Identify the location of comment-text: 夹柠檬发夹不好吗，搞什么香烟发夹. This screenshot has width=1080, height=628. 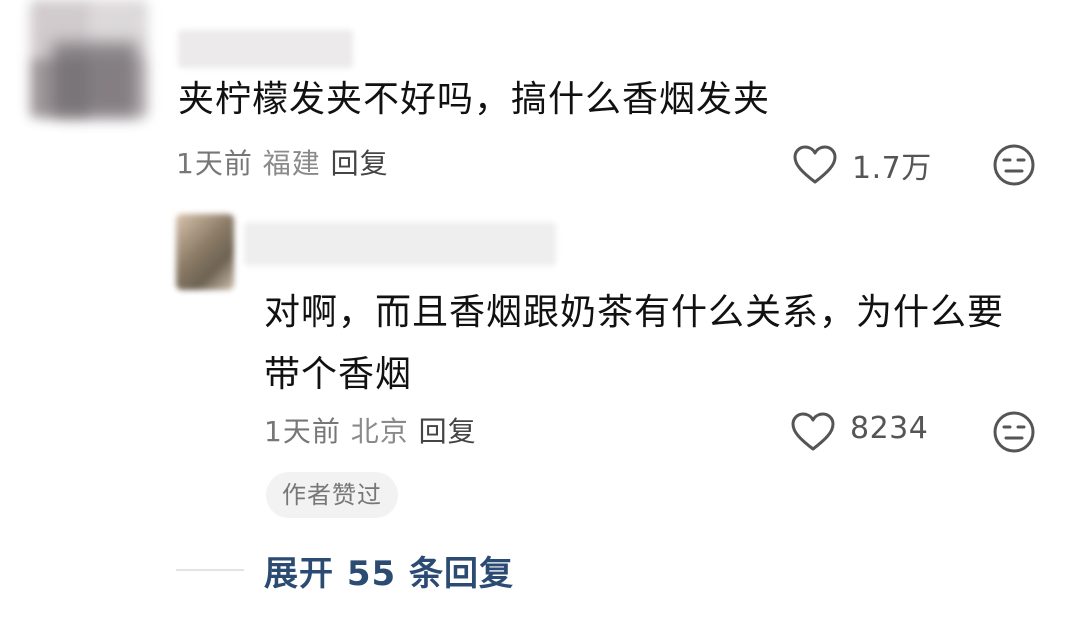
(474, 99).